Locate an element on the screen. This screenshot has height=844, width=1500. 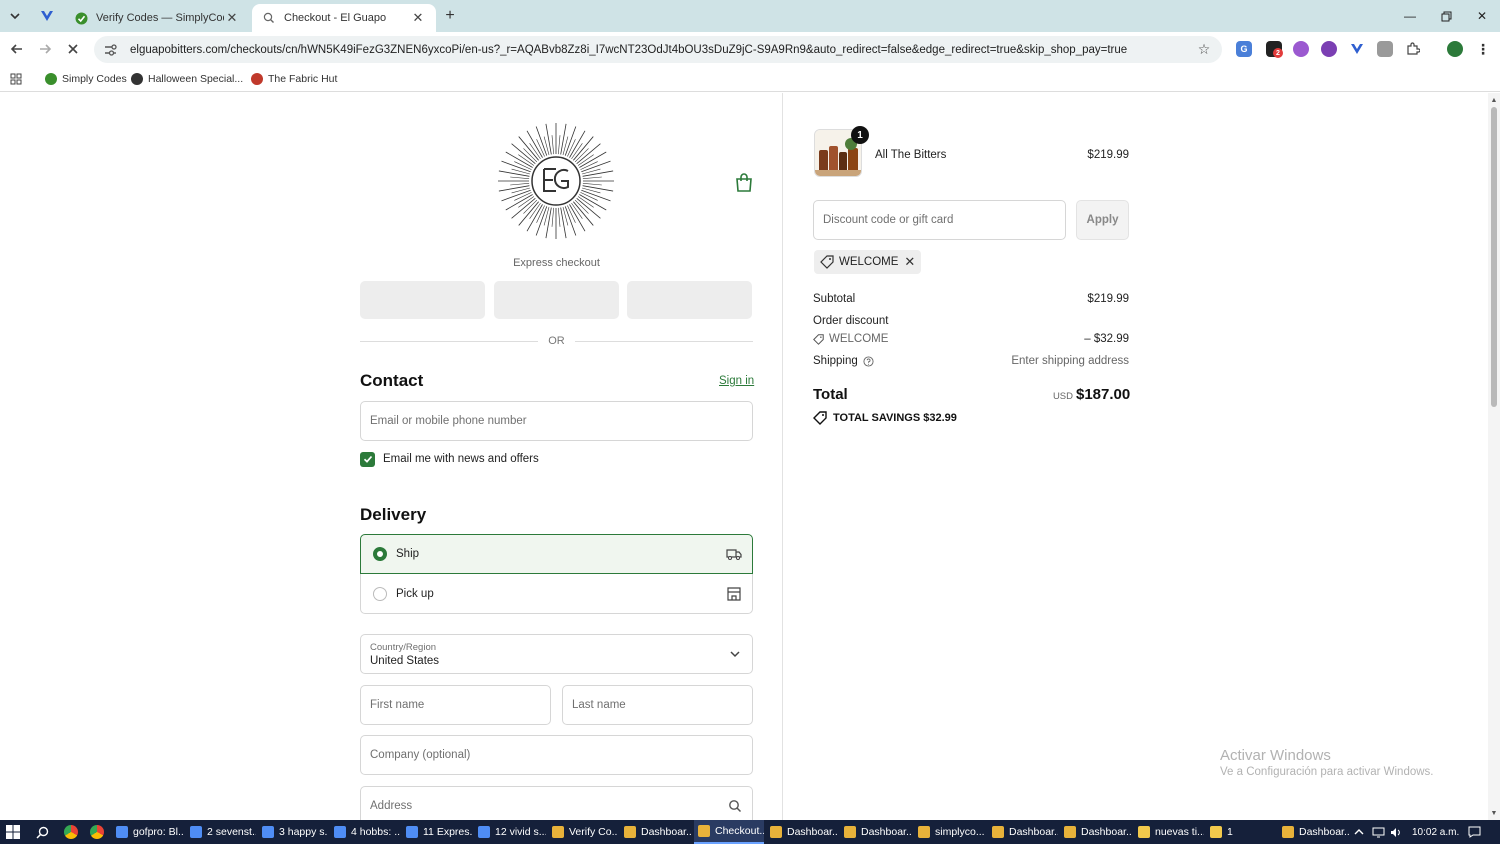
tab-search-button is located at coordinates (15, 16).